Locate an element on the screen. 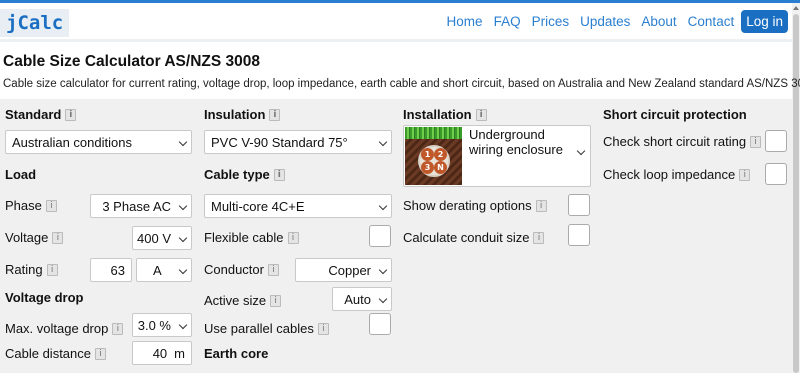 The width and height of the screenshot is (800, 373). cable-distance-input: 40 m is located at coordinates (162, 353).